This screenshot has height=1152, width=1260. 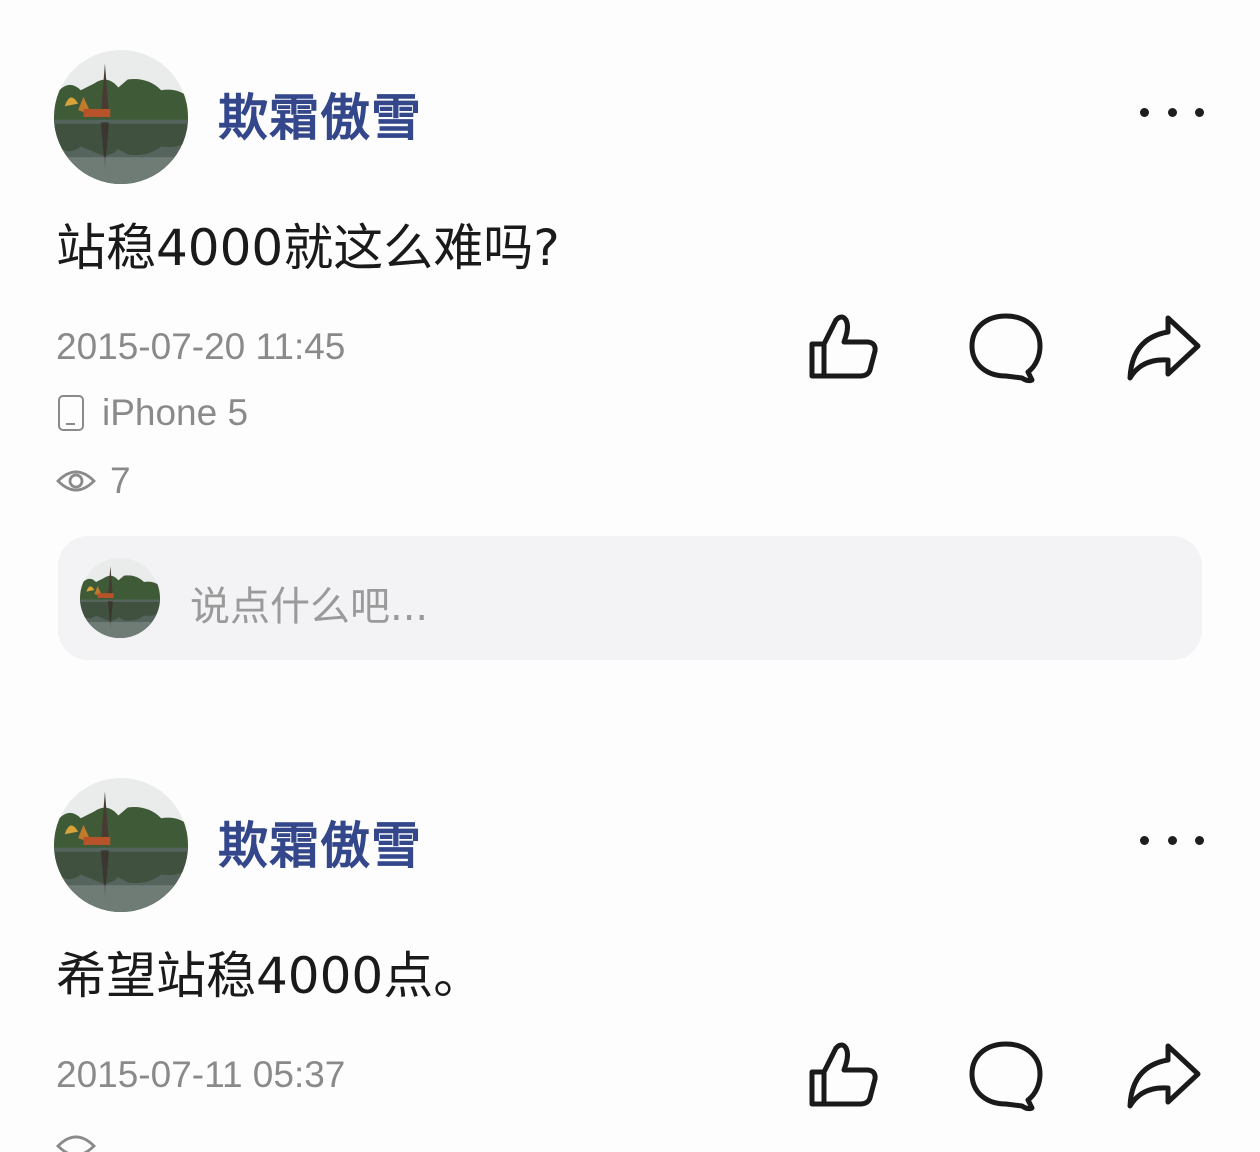 I want to click on device-info: iPhone 5, so click(x=153, y=413).